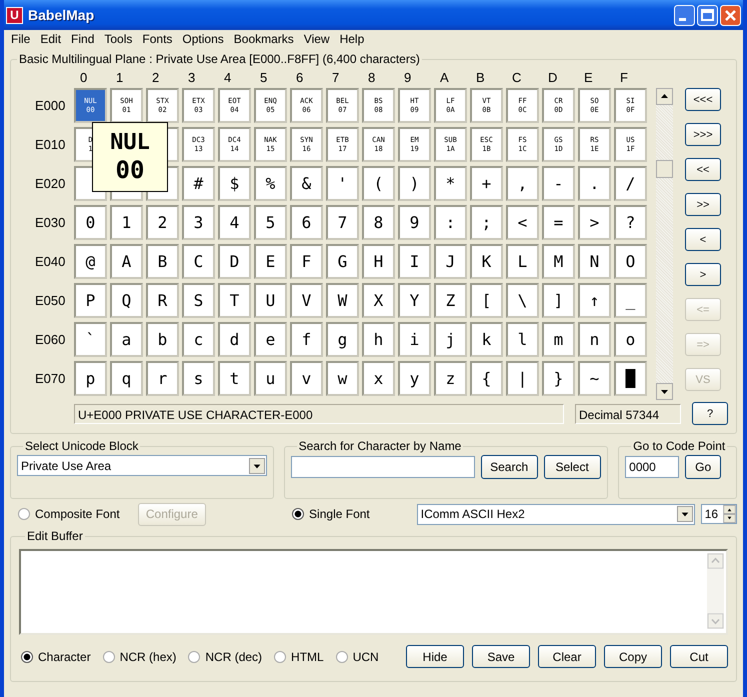  Describe the element at coordinates (486, 339) in the screenshot. I see `glyph-cell: k` at that location.